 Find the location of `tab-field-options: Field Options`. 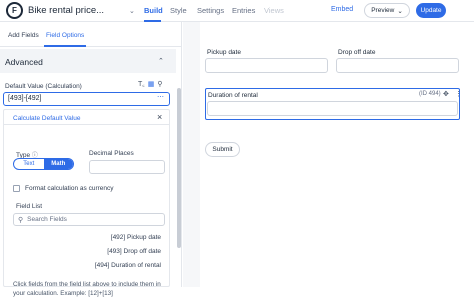

tab-field-options: Field Options is located at coordinates (65, 35).